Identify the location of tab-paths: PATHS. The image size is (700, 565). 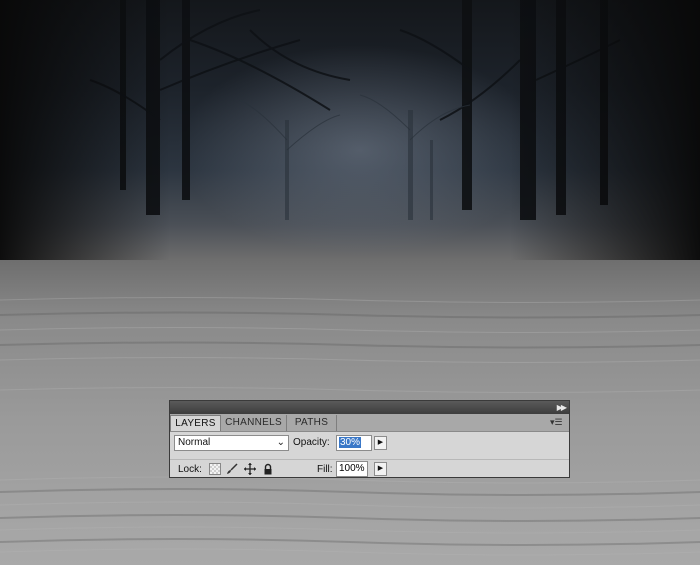
(312, 423).